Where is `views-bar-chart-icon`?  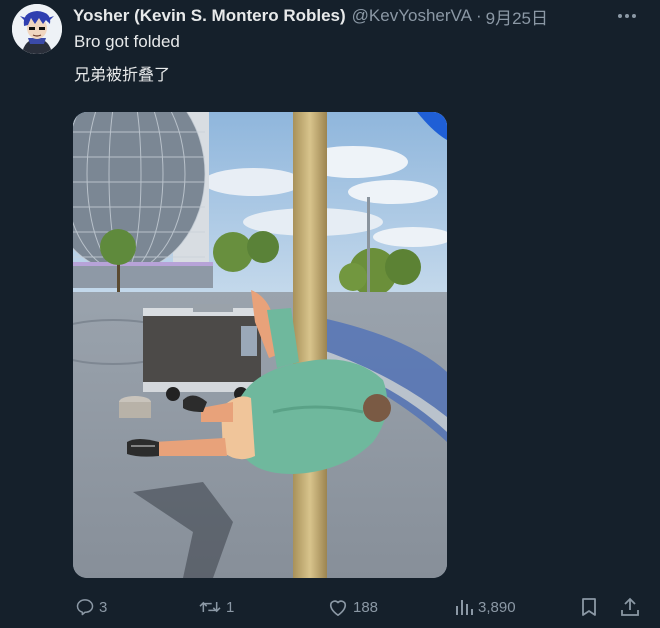 views-bar-chart-icon is located at coordinates (464, 607).